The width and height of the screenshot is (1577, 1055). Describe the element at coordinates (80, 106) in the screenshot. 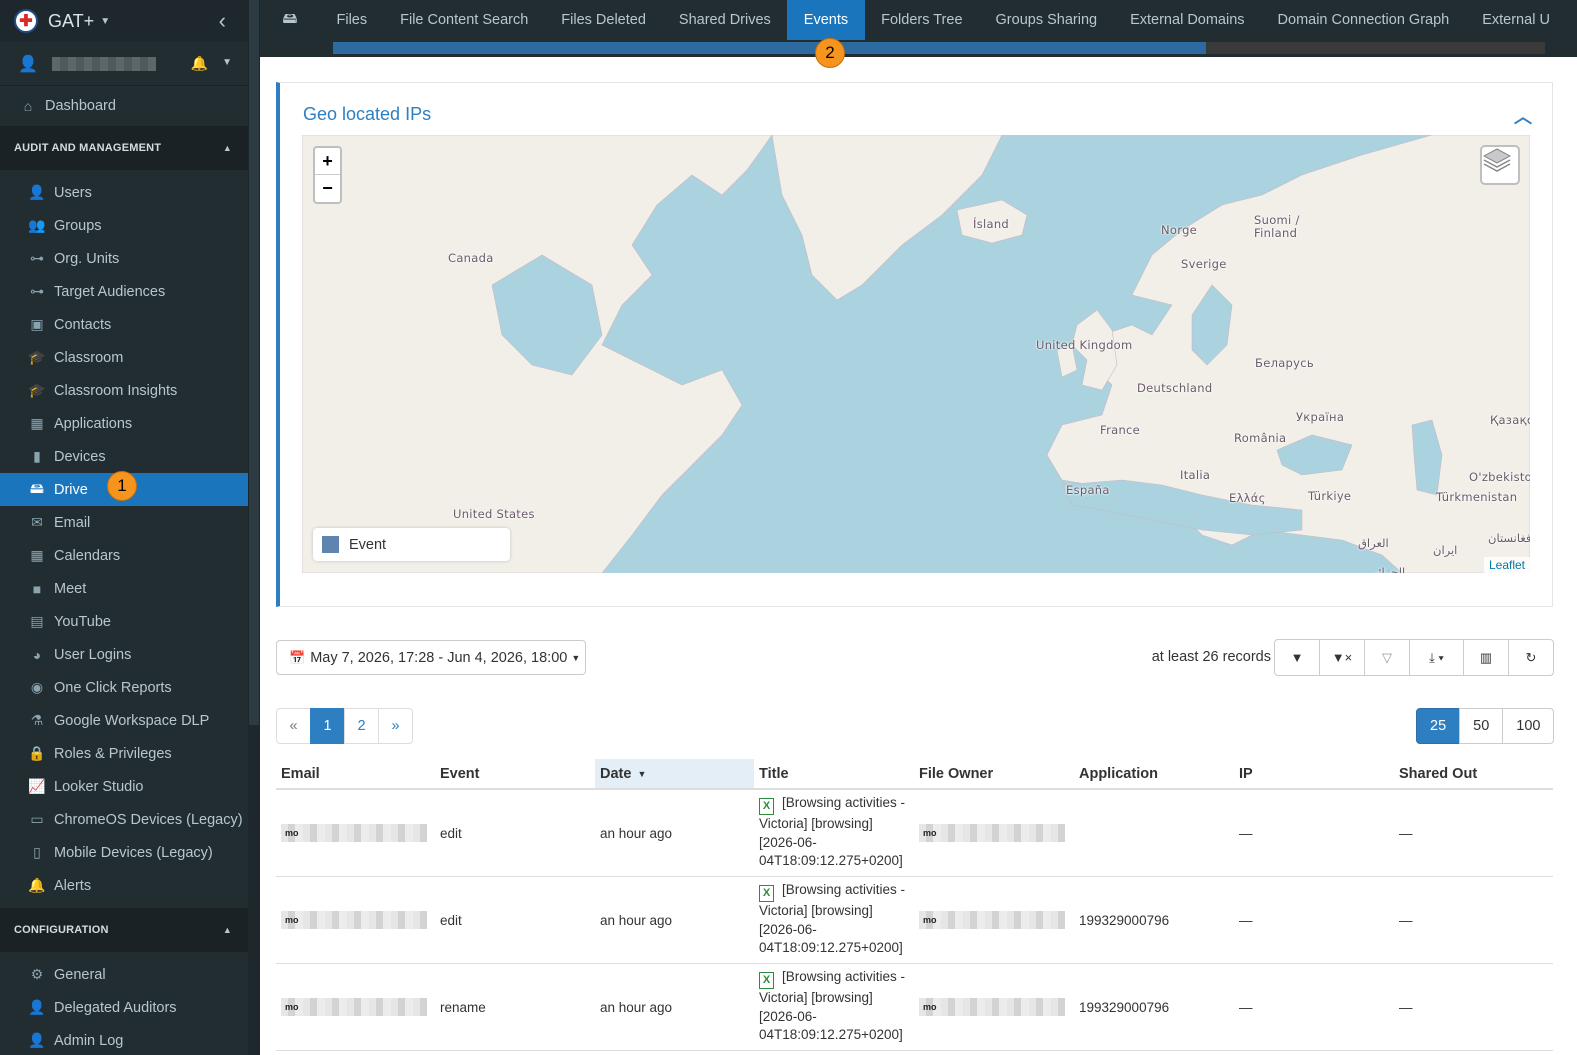

I see `sidebar-item-label: Dashboard` at that location.